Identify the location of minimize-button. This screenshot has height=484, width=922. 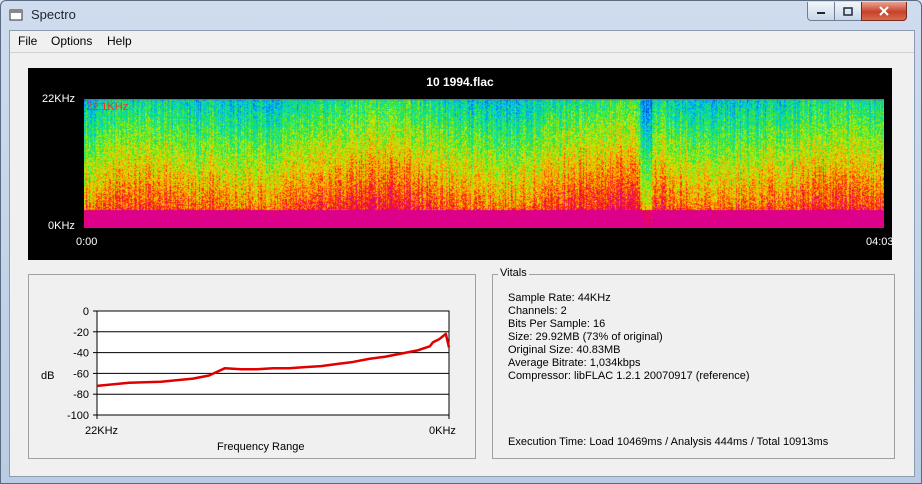
(821, 11).